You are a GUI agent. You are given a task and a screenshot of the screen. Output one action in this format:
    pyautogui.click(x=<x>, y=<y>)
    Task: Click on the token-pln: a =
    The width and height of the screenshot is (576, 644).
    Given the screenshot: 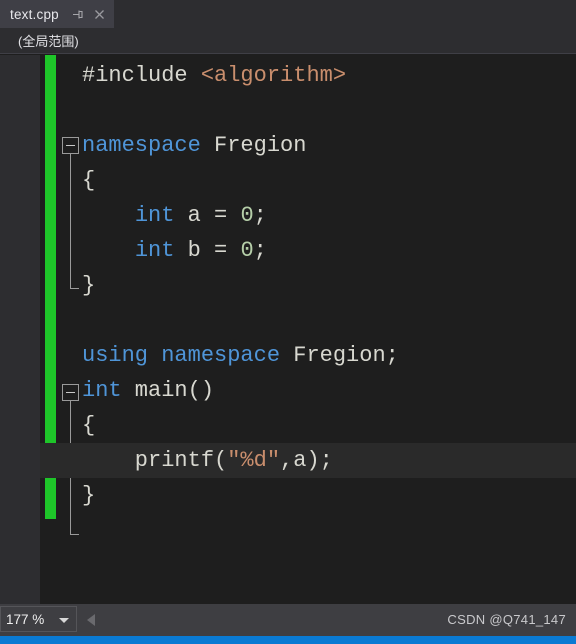 What is the action you would take?
    pyautogui.click(x=207, y=215)
    